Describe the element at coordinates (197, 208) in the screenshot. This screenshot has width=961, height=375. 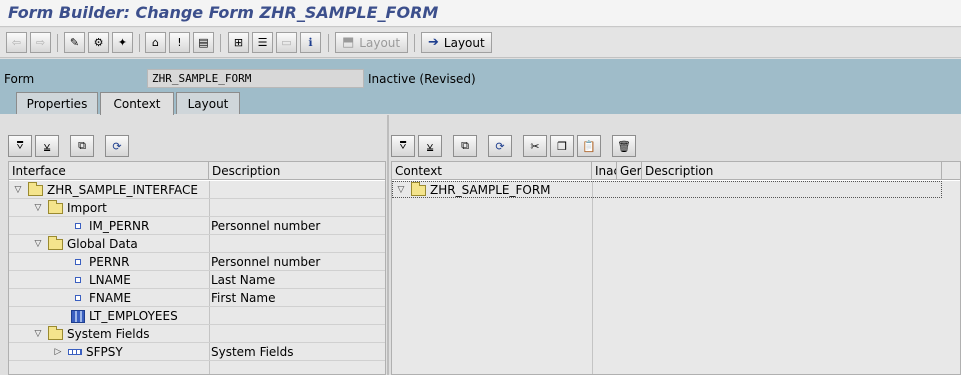
I see `tree-row: ▽ Import` at that location.